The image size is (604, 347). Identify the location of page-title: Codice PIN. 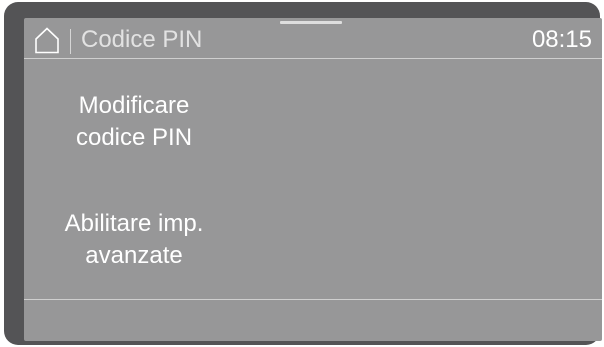
(142, 39).